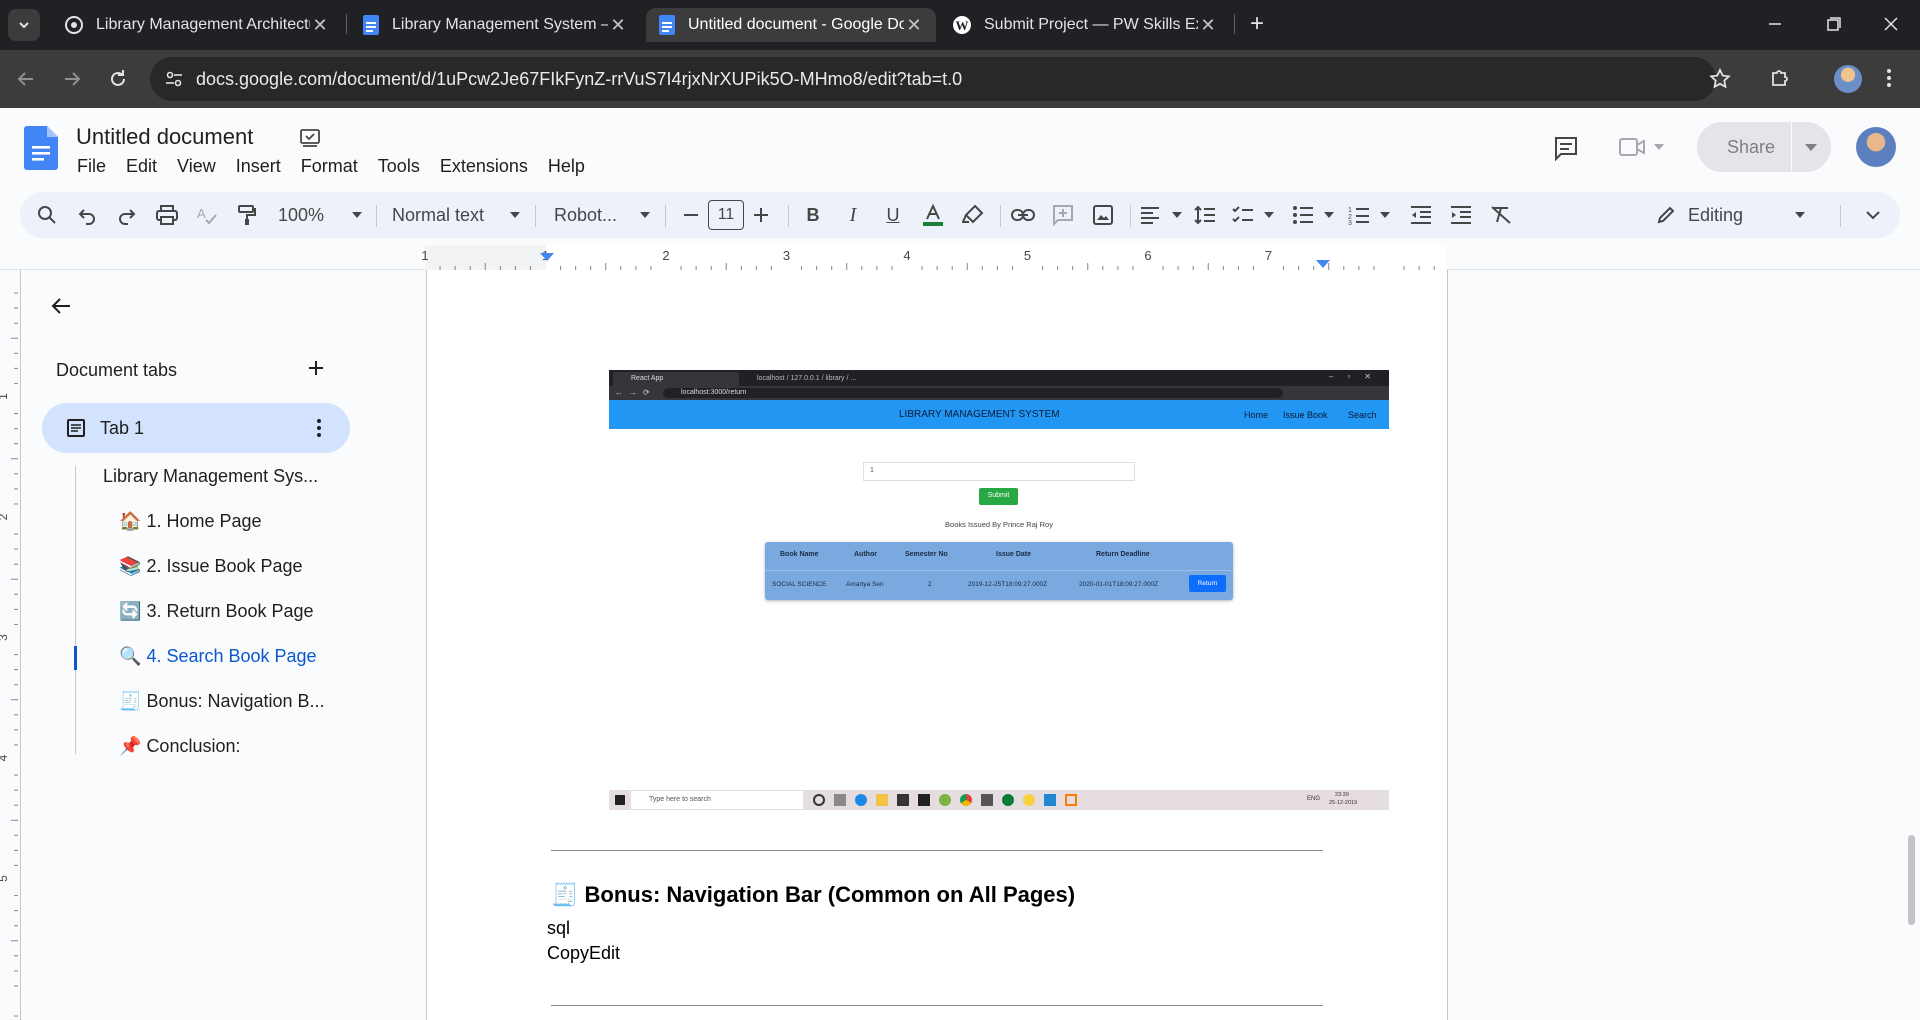  What do you see at coordinates (197, 25) in the screenshot?
I see `browser-tab-1: Library Management Architectu ✕` at bounding box center [197, 25].